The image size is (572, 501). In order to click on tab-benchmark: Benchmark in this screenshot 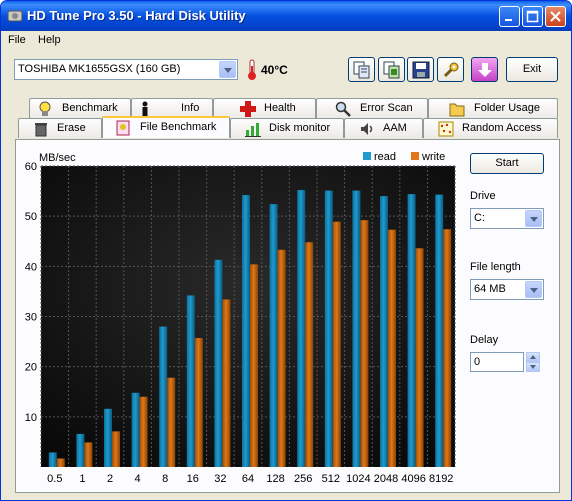, I will do `click(80, 108)`.